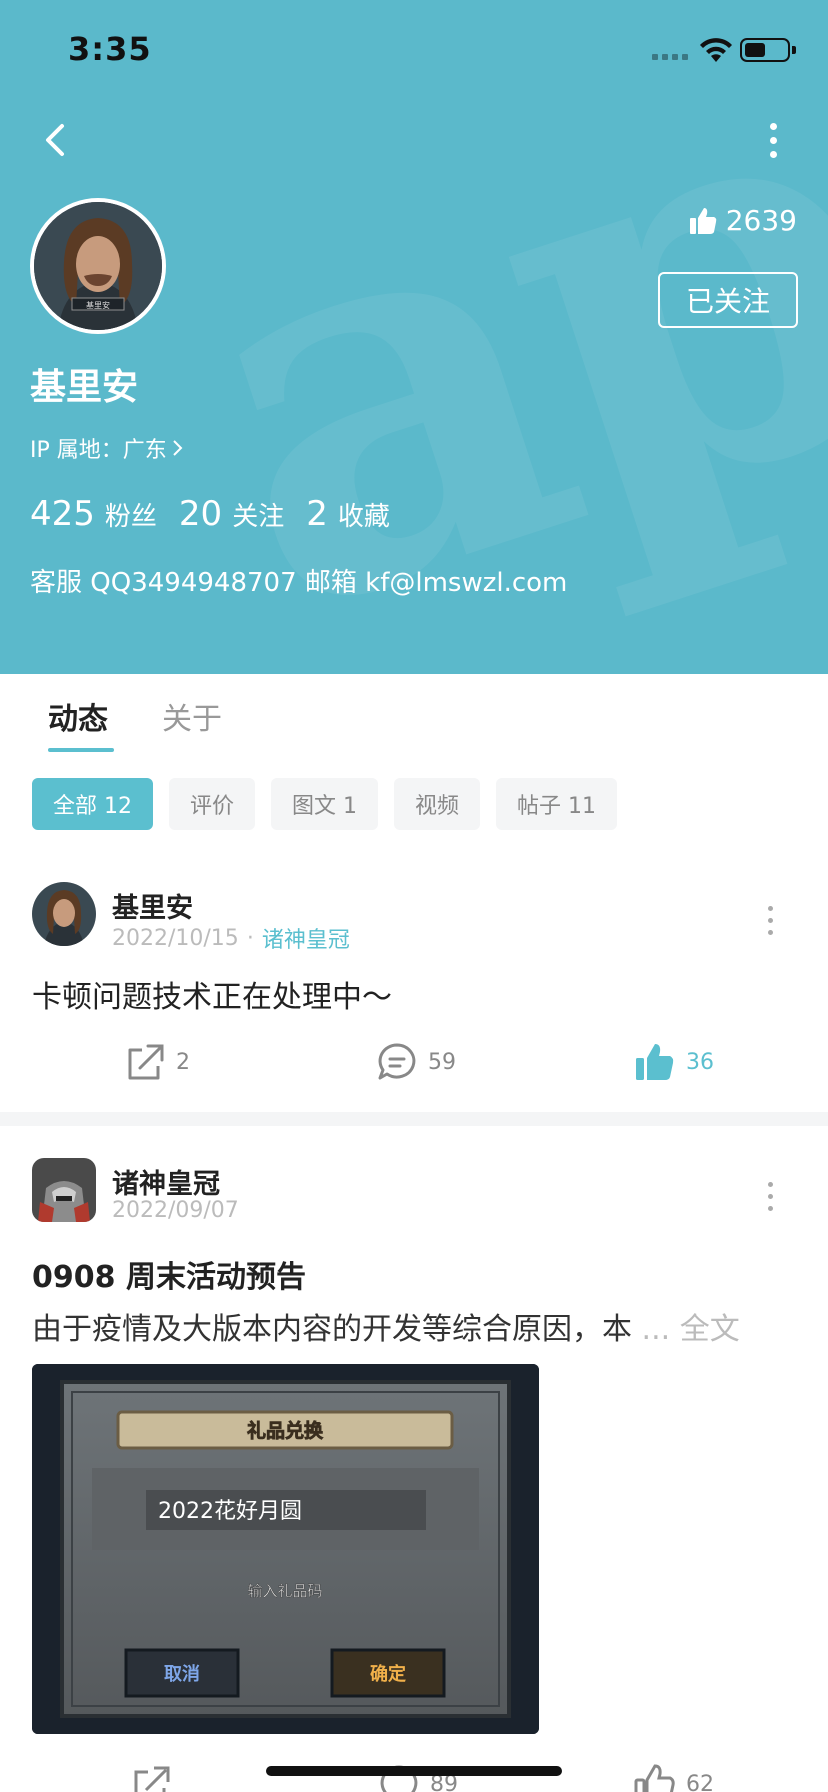  Describe the element at coordinates (414, 991) in the screenshot. I see `post-card: 基里安 2022/10/15 · 诸神皇冠 卡顿问题技术正在处理中～ 2 59` at that location.